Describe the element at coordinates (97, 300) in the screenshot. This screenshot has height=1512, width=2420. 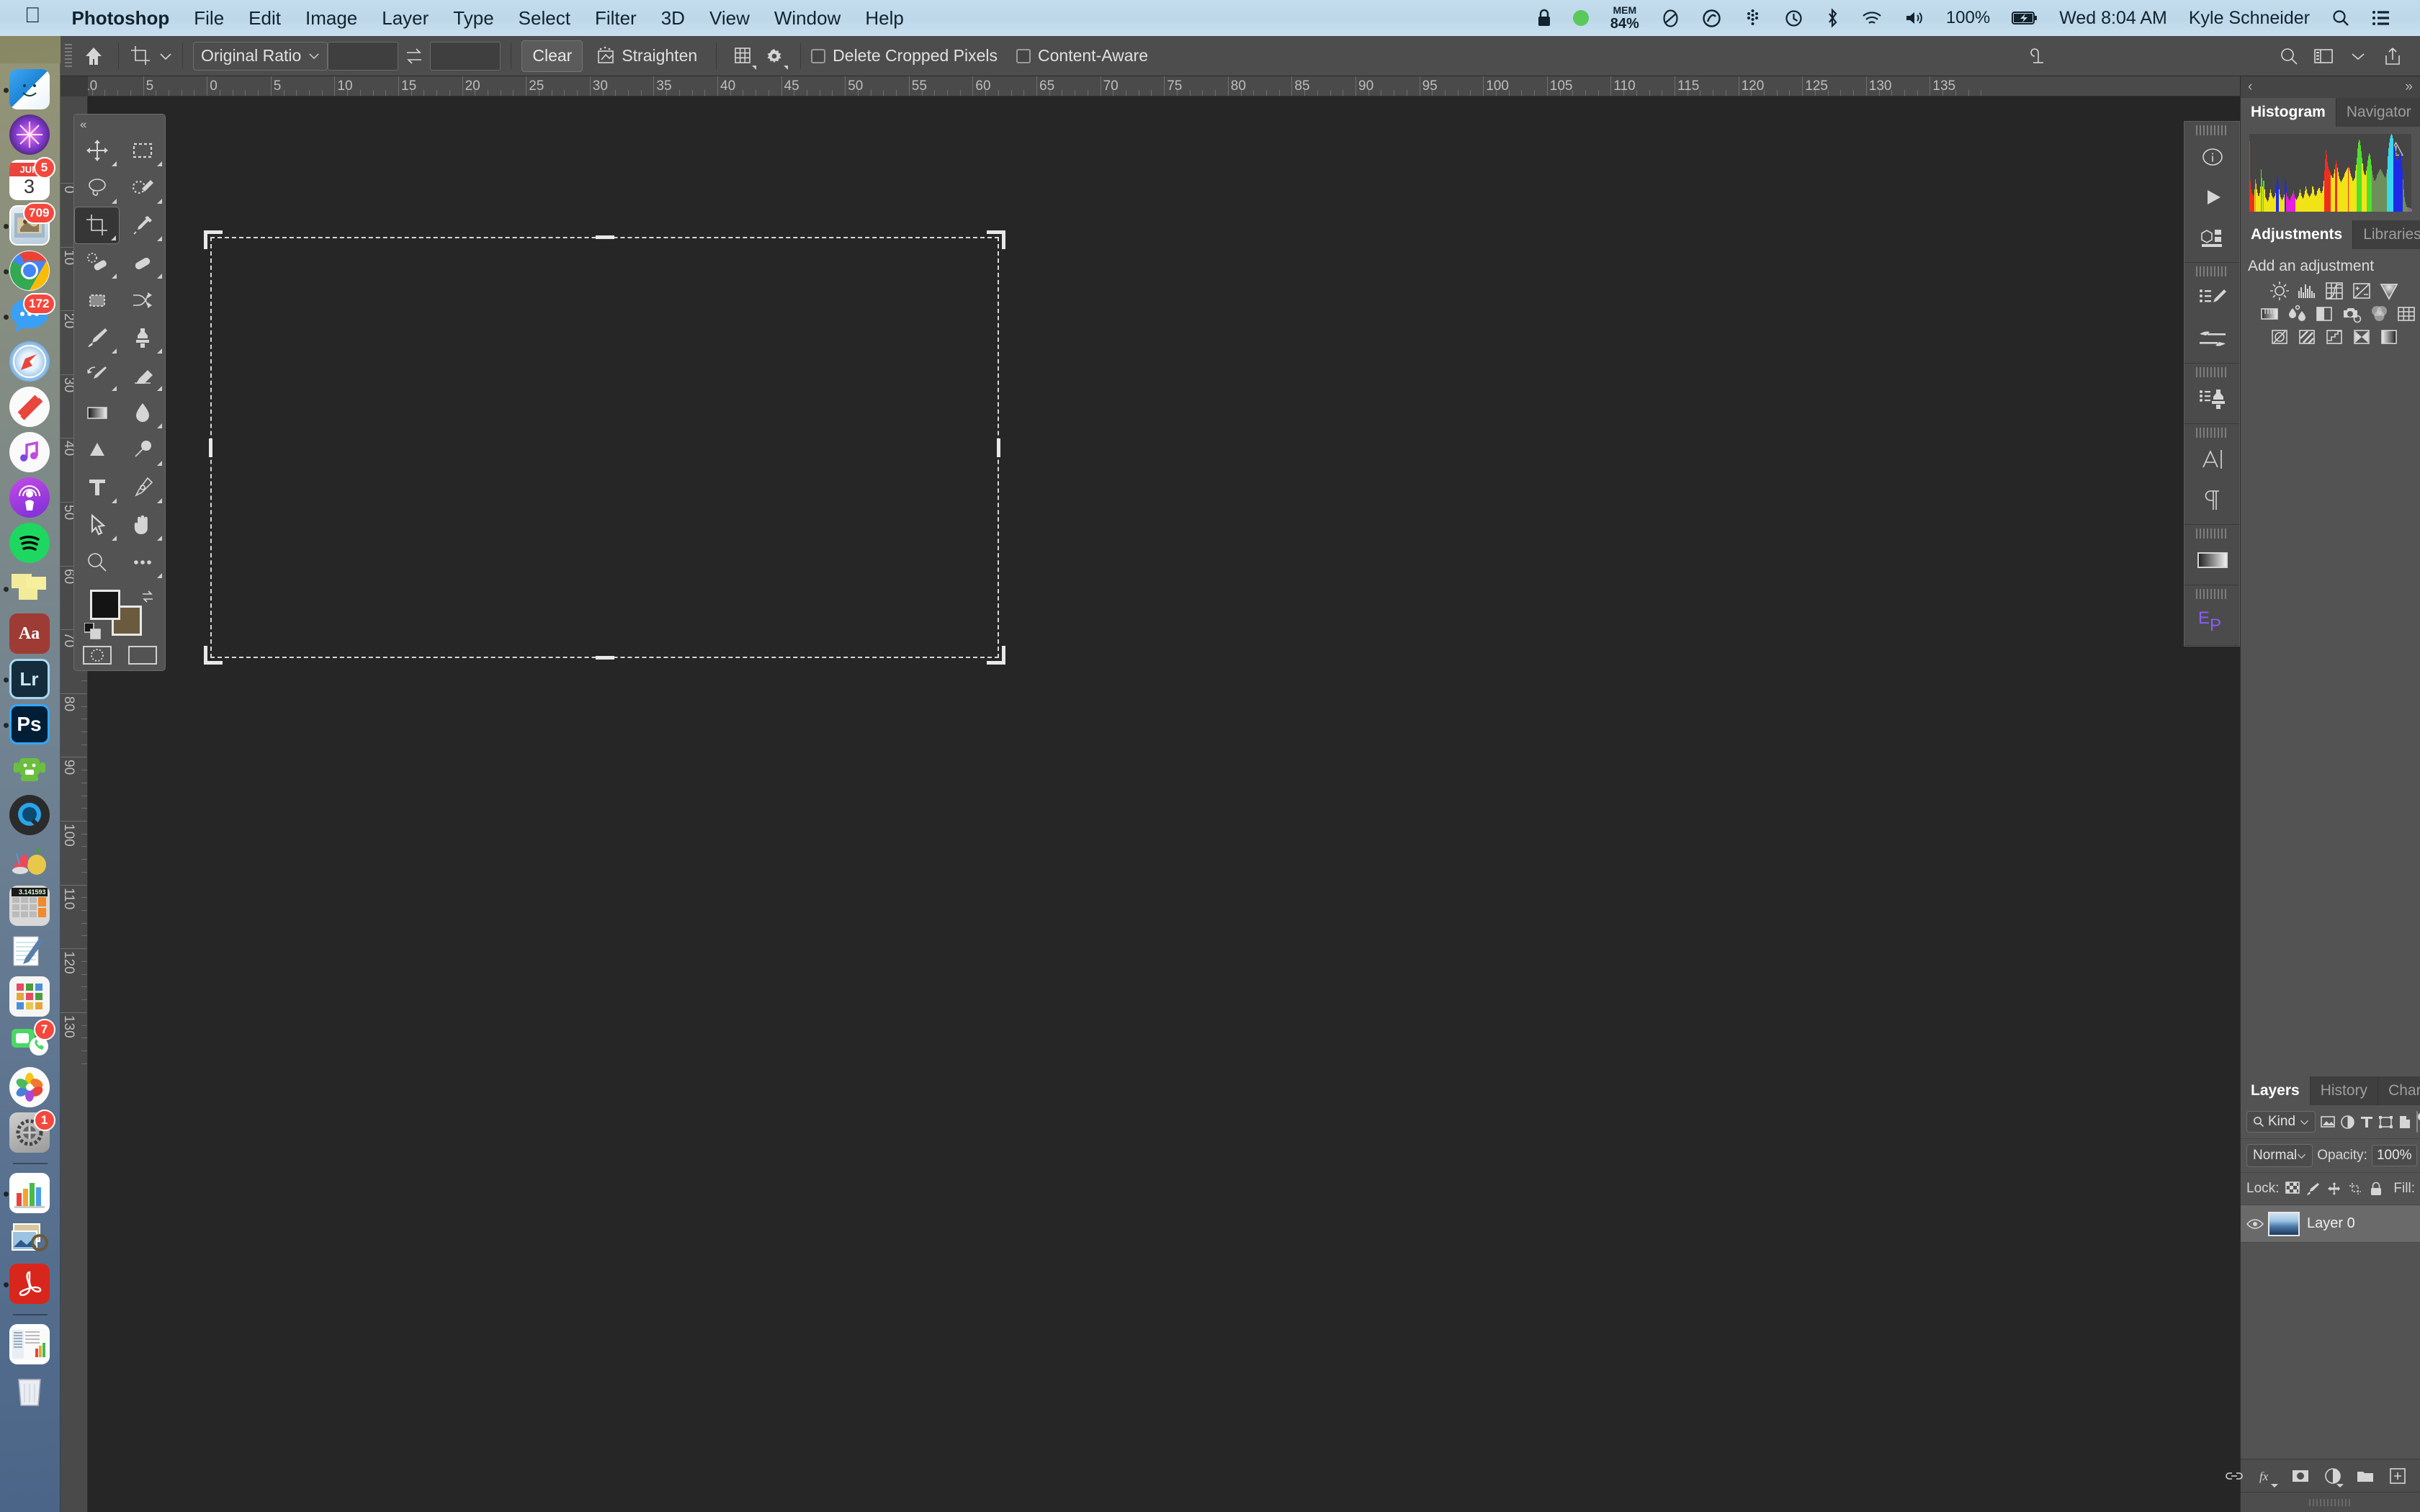
I see `frame-tool` at that location.